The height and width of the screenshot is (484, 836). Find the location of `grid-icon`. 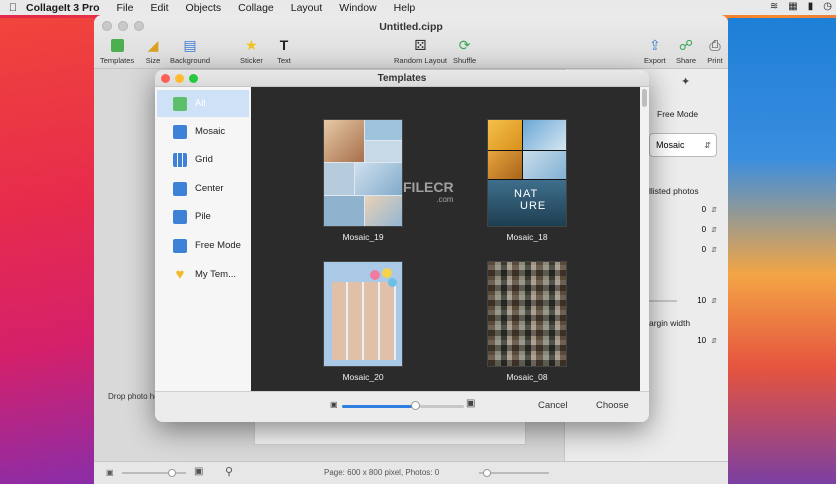

grid-icon is located at coordinates (180, 159).